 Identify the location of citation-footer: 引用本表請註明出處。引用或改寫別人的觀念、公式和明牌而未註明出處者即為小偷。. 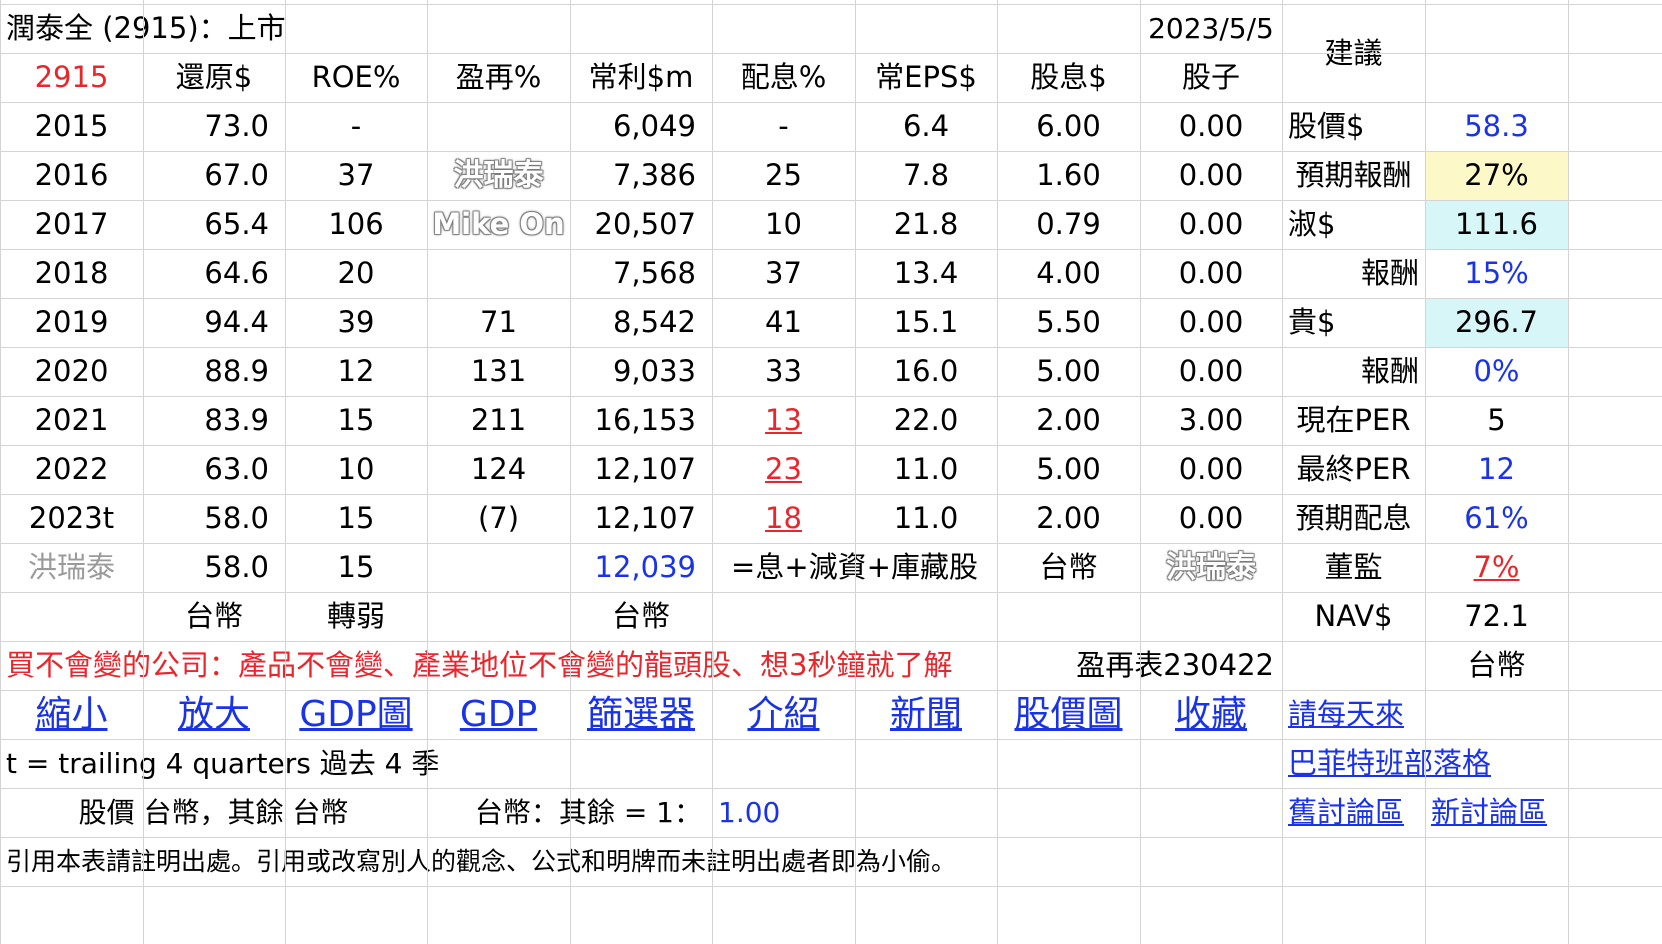
(481, 861).